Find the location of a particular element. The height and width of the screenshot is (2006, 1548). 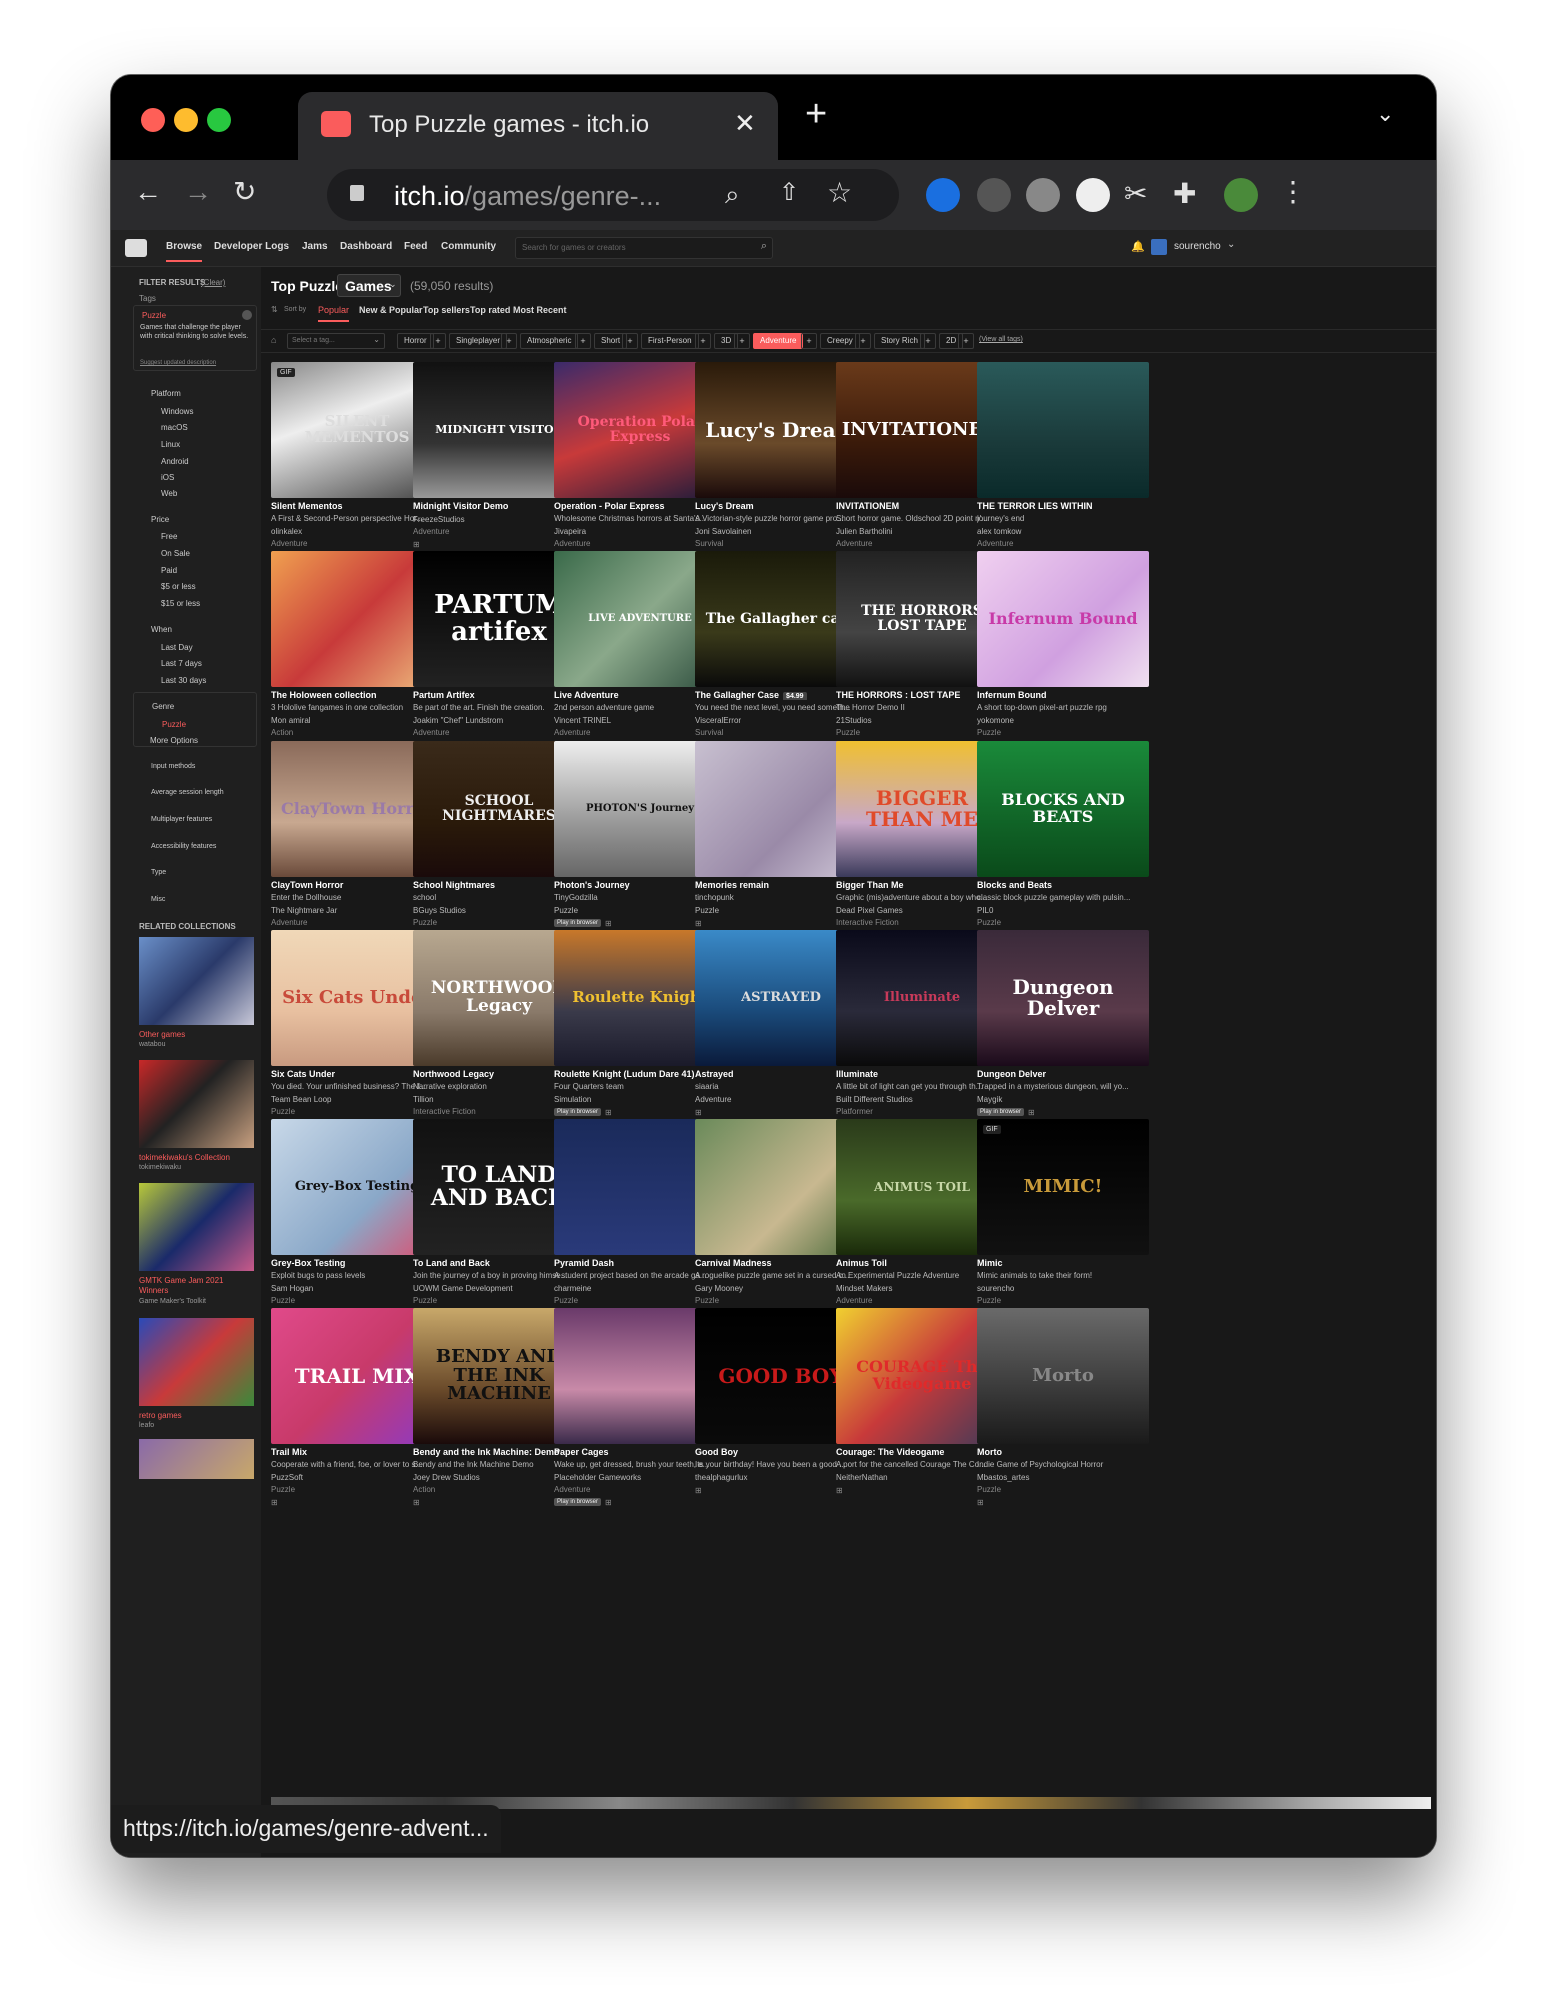

nav-feed: Feed is located at coordinates (415, 246).